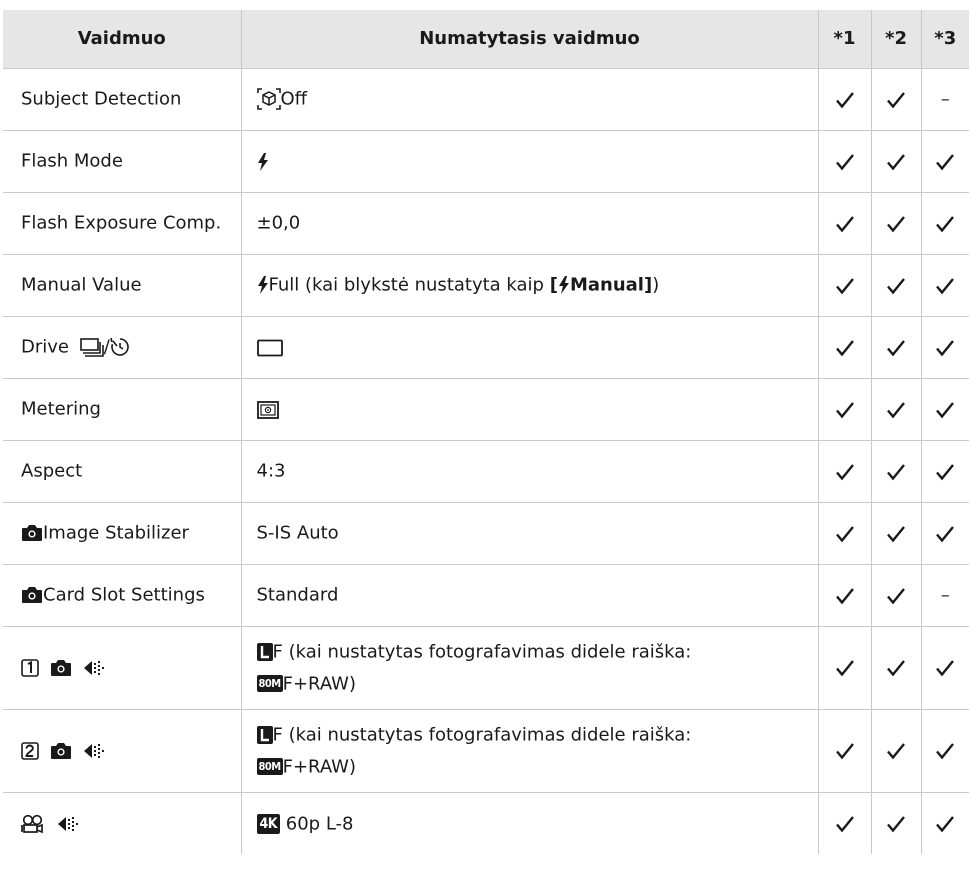 The width and height of the screenshot is (972, 892). I want to click on mode-cell: Card Slot Settings, so click(122, 595).